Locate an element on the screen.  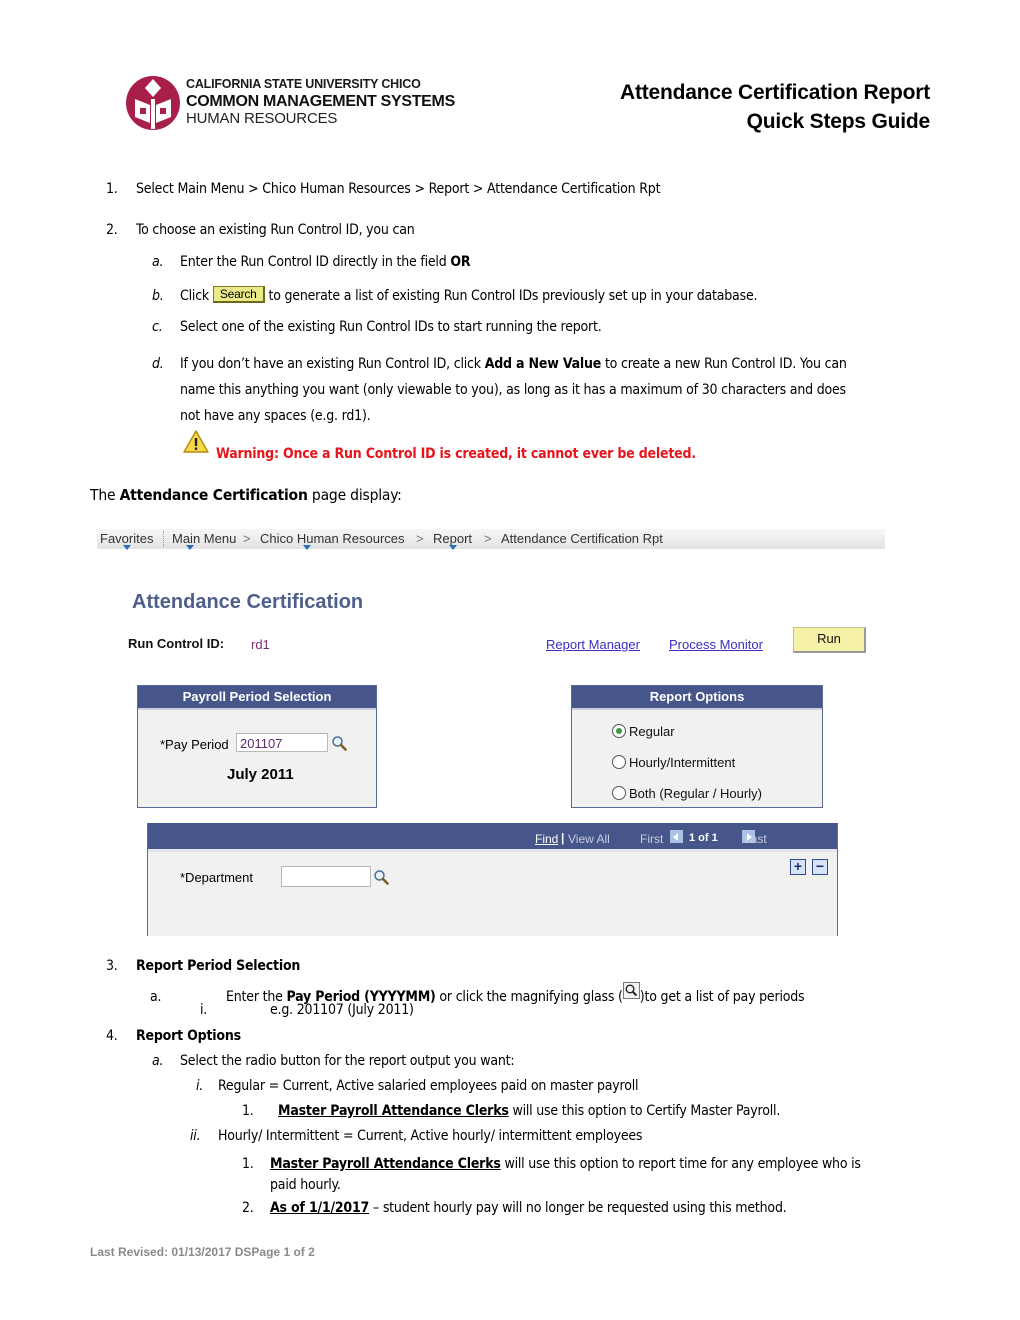
breadcrumb-report: Report is located at coordinates (452, 538).